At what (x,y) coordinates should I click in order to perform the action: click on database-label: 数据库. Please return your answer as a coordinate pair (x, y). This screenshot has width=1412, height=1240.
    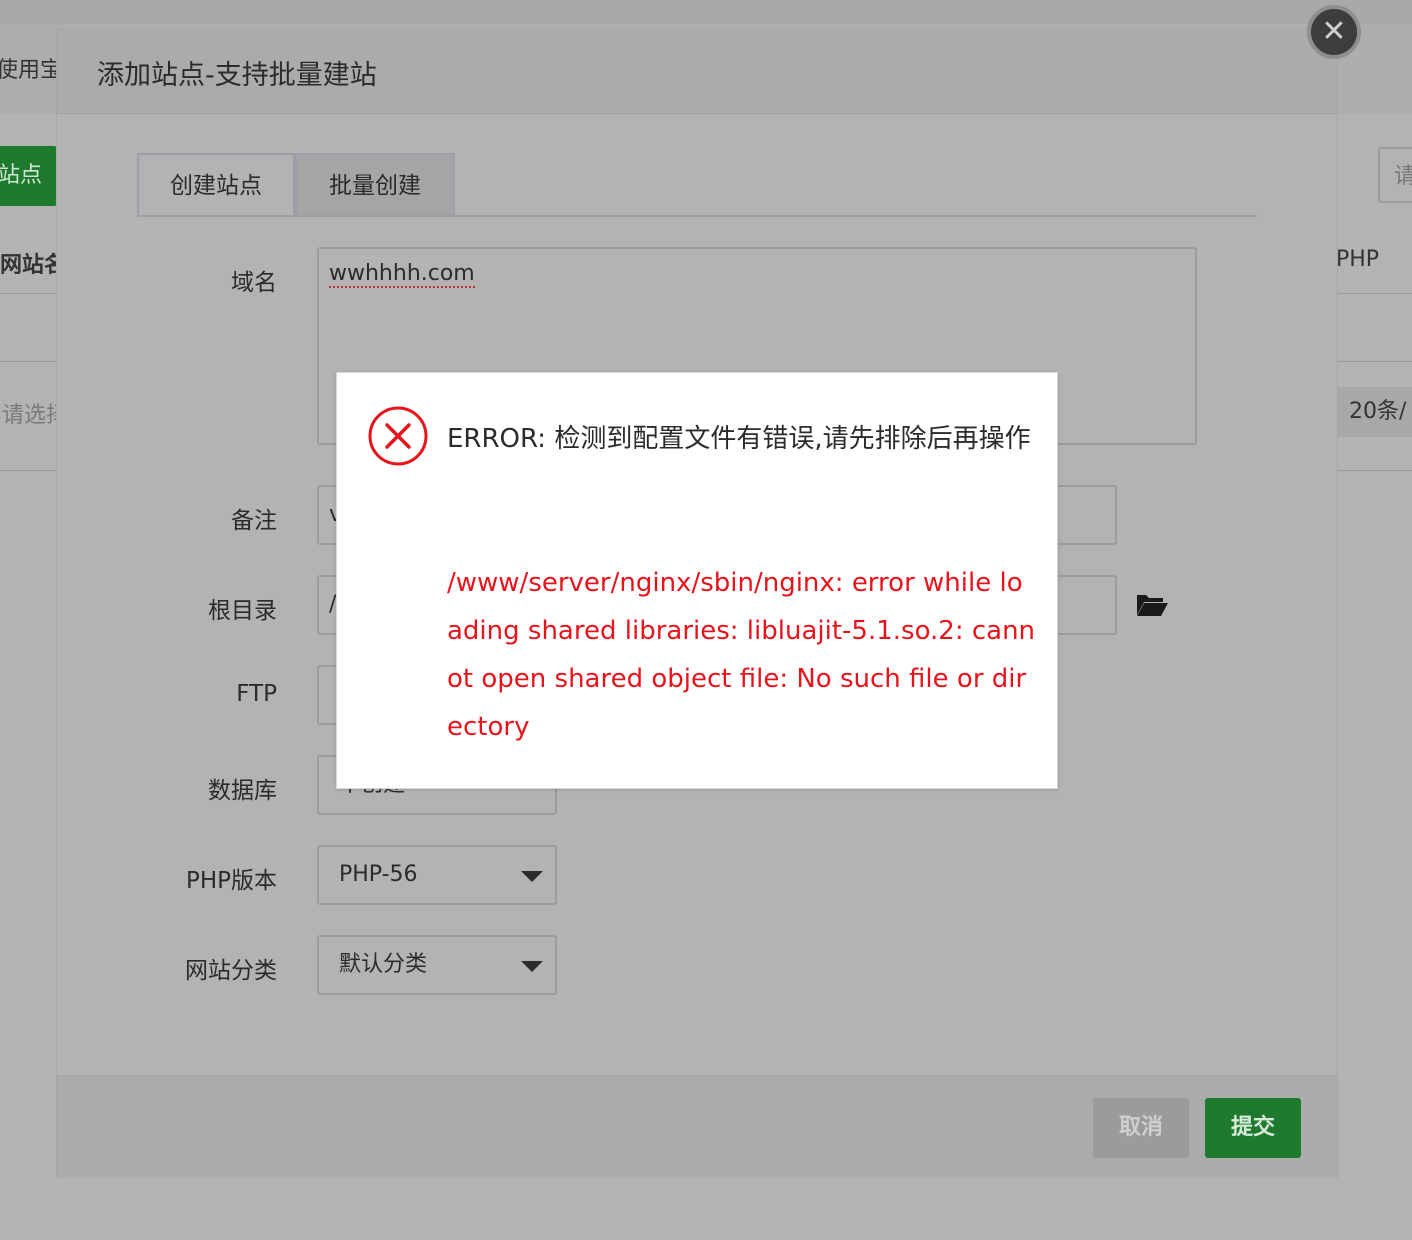
    Looking at the image, I should click on (242, 791).